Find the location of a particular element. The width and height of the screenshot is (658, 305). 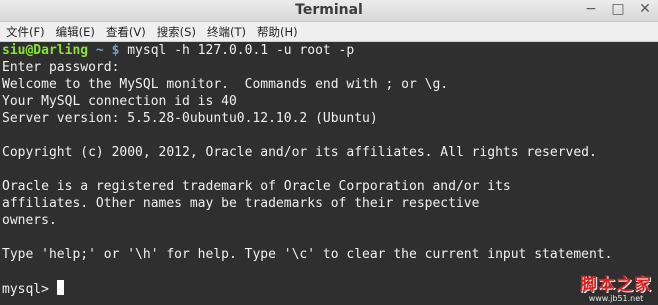

title-bar: Terminal − □ ✕ is located at coordinates (329, 11).